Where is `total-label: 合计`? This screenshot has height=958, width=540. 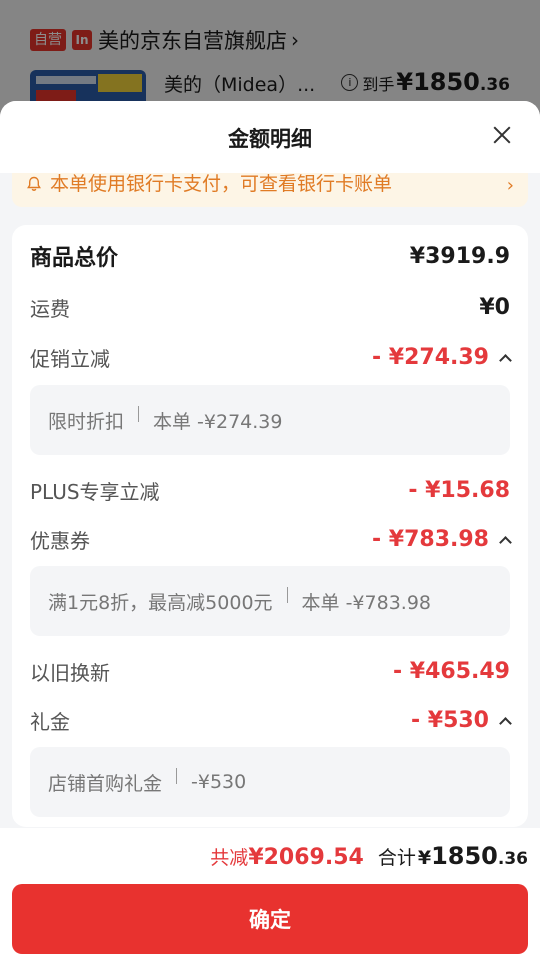
total-label: 合计 is located at coordinates (396, 858).